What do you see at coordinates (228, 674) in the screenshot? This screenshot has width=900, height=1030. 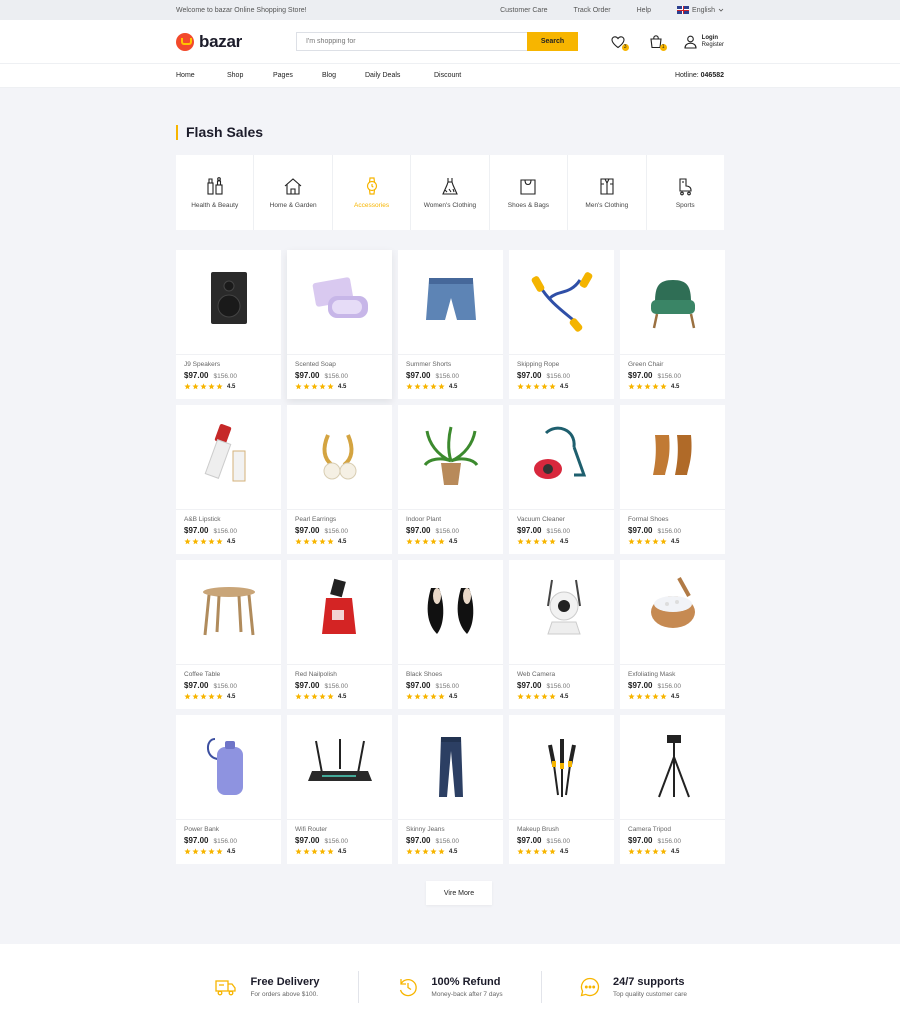 I see `product-name: Coffee Table` at bounding box center [228, 674].